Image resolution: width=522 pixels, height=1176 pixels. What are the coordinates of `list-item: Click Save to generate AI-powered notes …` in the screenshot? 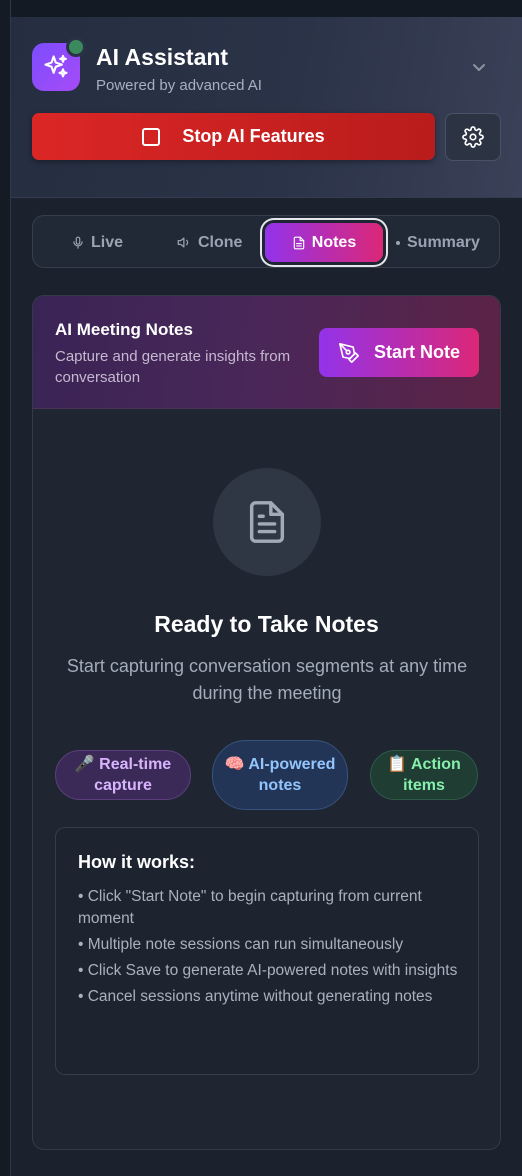 It's located at (268, 971).